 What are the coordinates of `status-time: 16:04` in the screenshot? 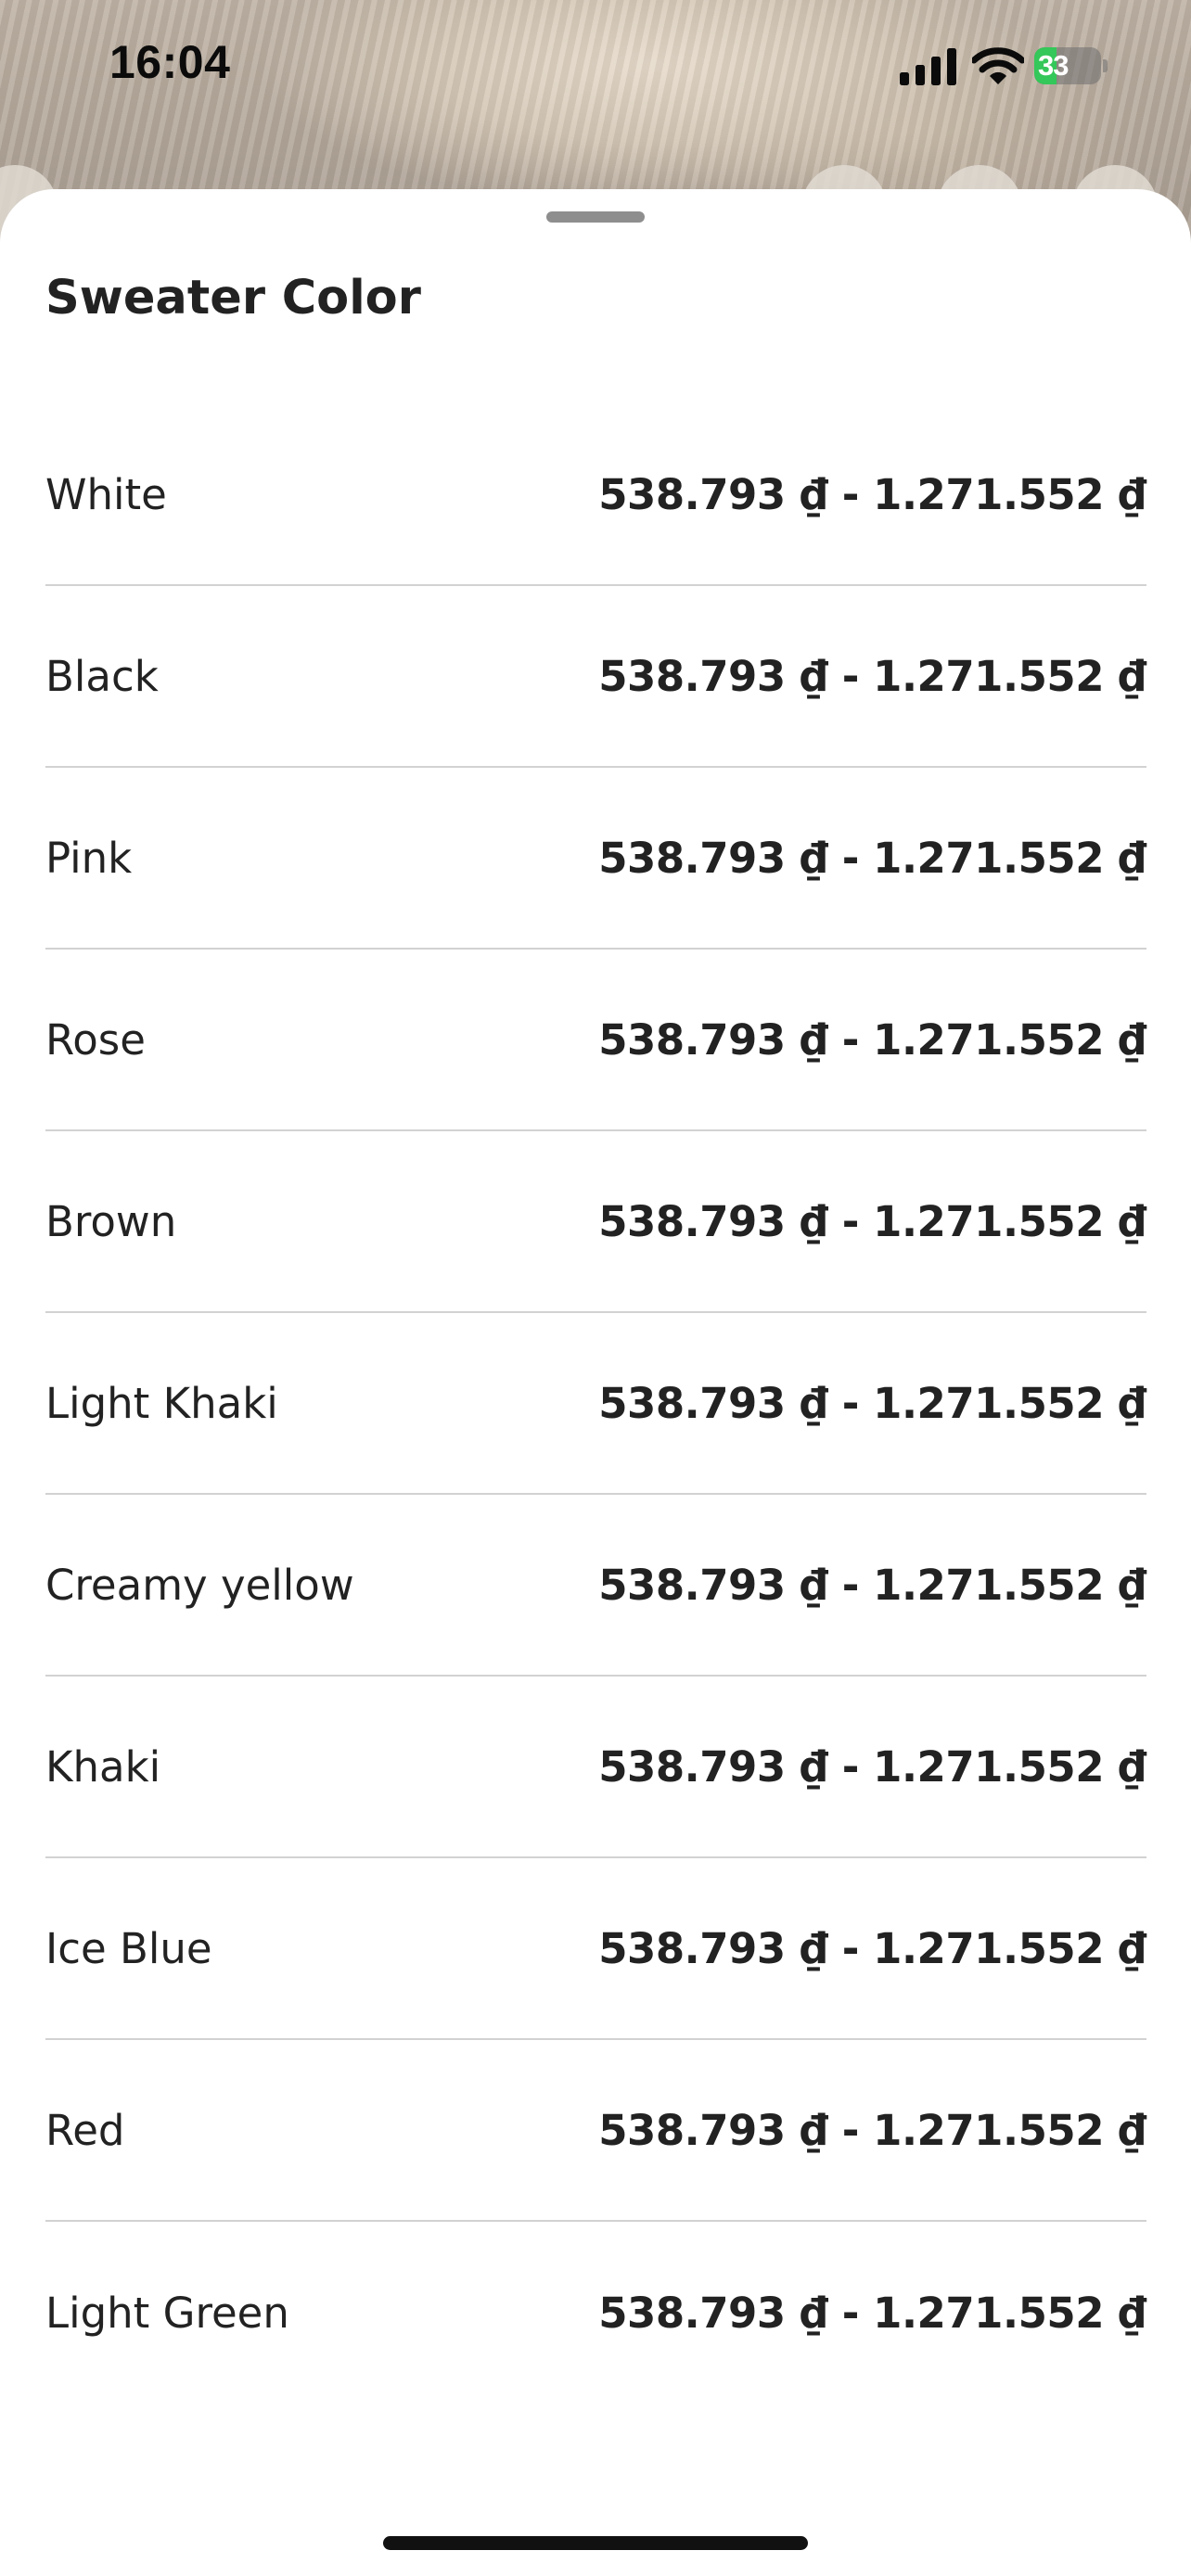 It's located at (170, 62).